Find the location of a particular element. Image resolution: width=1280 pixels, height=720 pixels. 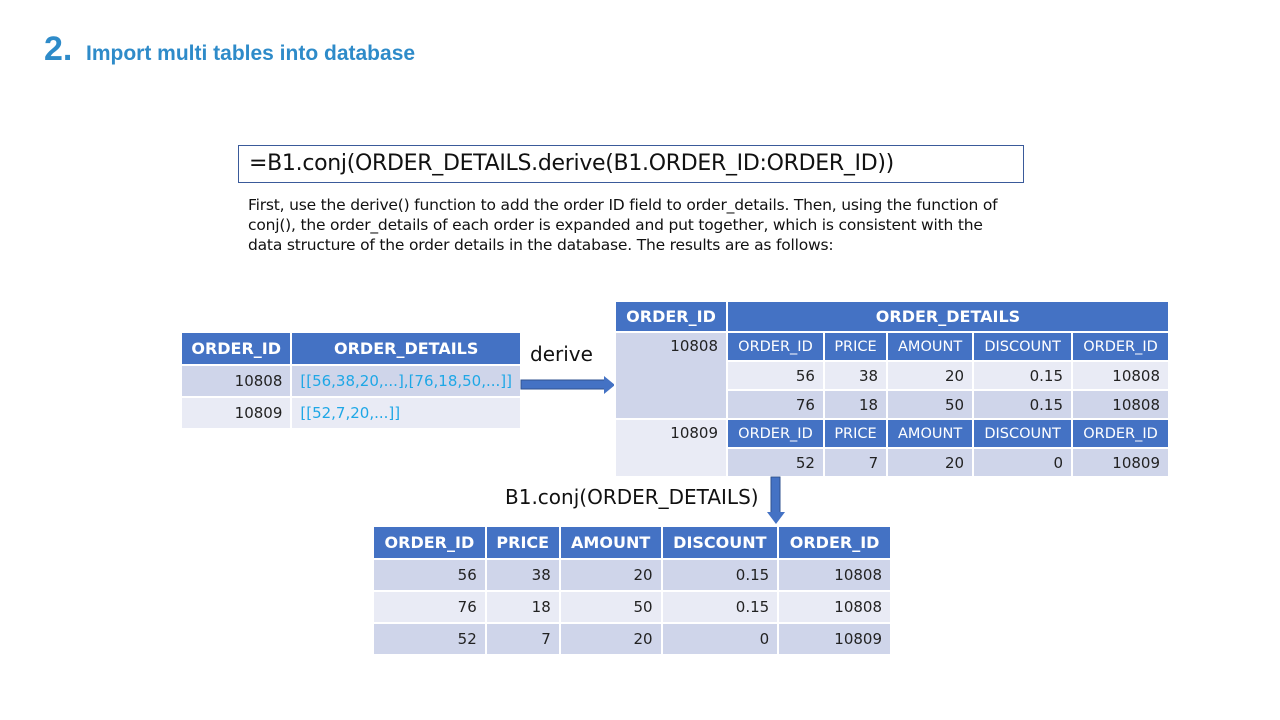

derive-label: derive is located at coordinates (561, 354).